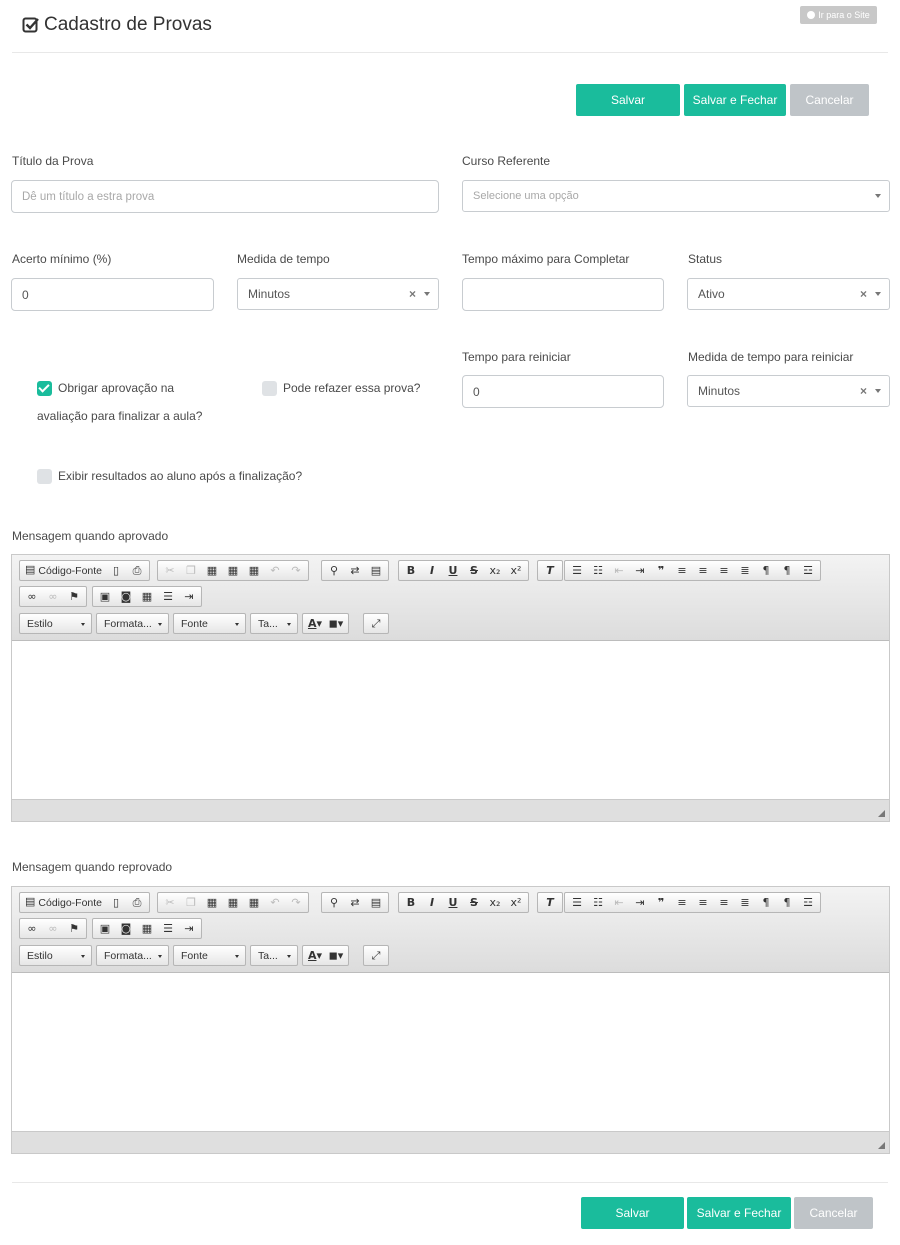  I want to click on bulleted-list-icon: ☷, so click(598, 902).